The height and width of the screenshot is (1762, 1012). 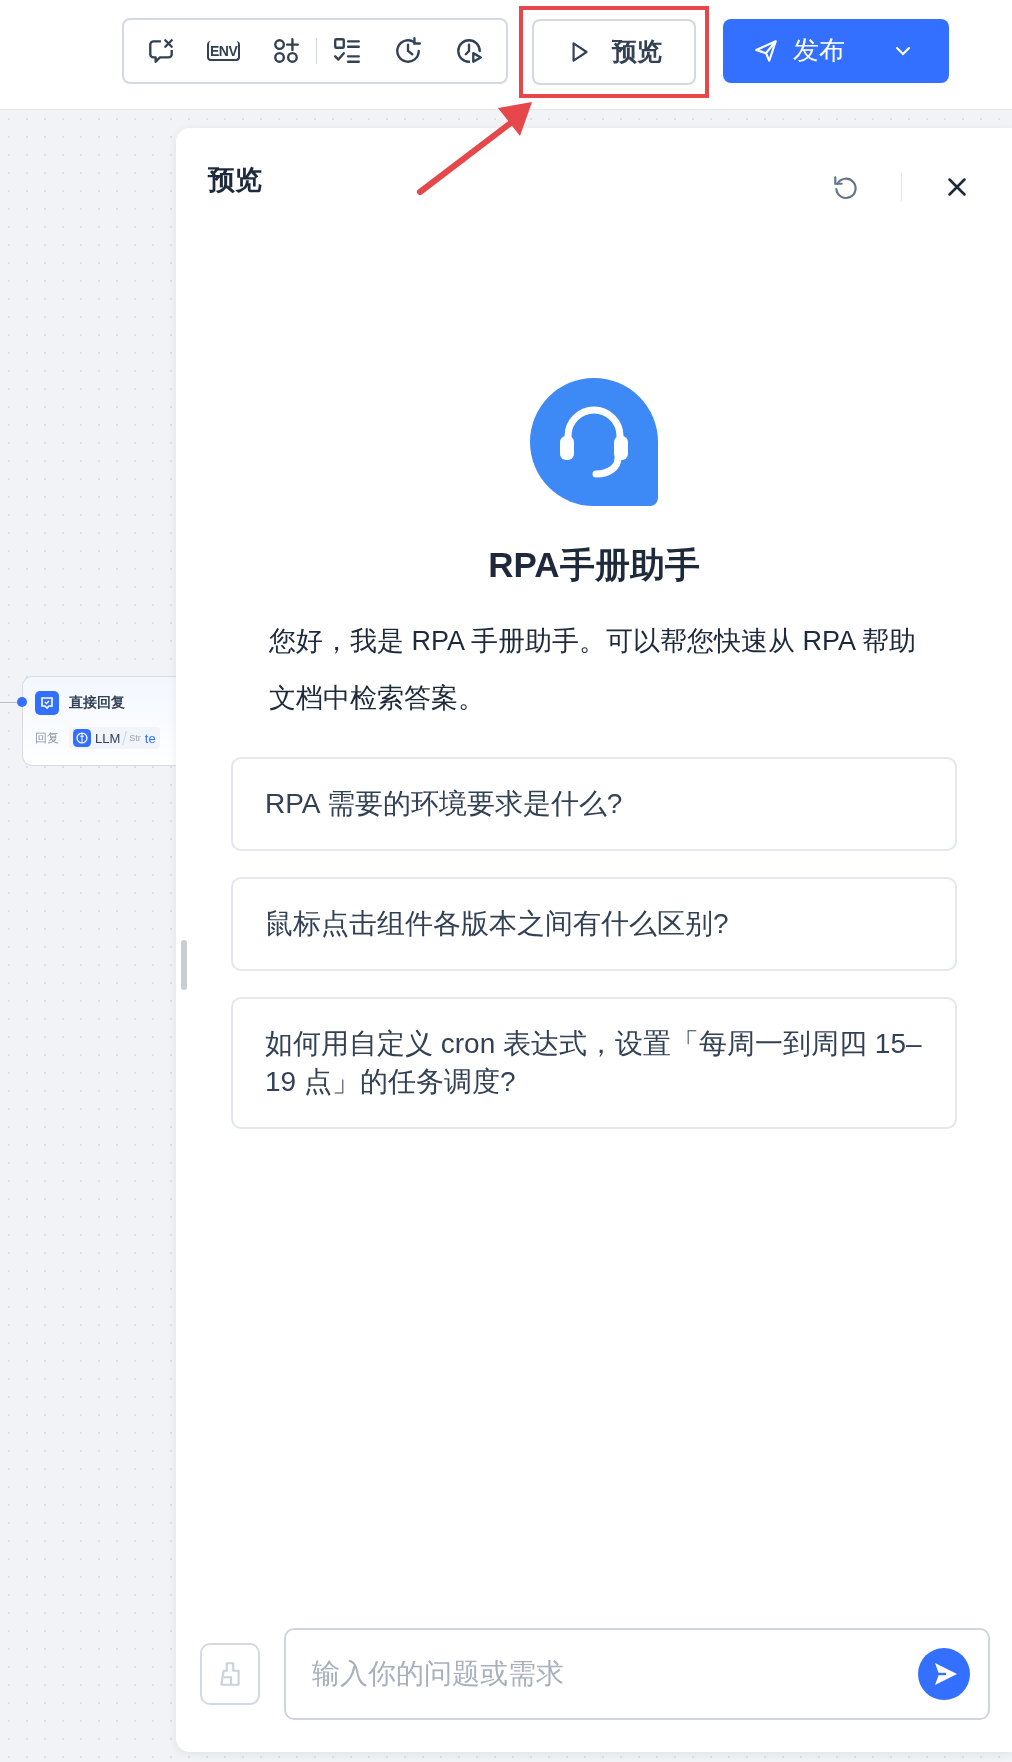 What do you see at coordinates (836, 50) in the screenshot?
I see `publish-button: 发布` at bounding box center [836, 50].